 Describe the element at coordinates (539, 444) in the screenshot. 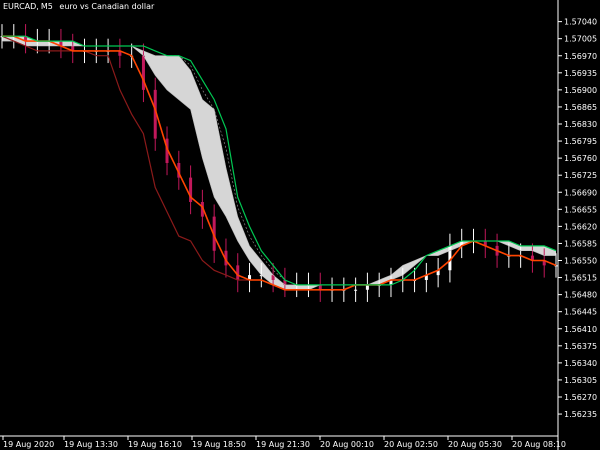

I see `x-tick-label: 20 Aug 08:10` at that location.